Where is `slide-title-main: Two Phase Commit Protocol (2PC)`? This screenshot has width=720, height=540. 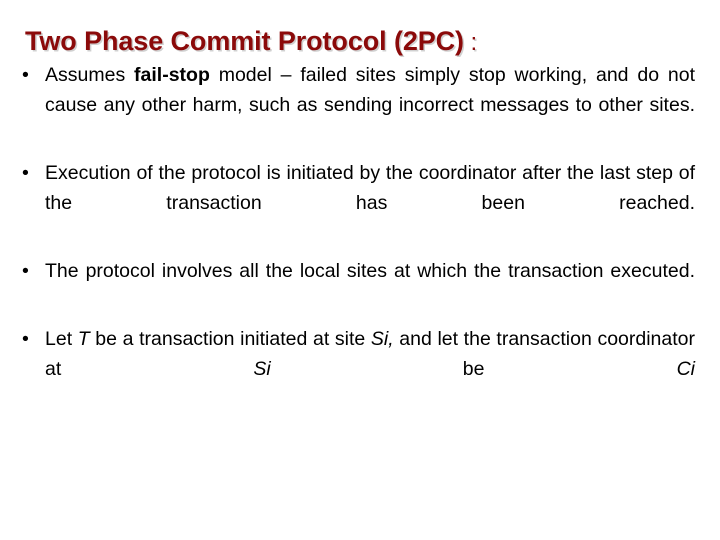
slide-title-main: Two Phase Commit Protocol (2PC) is located at coordinates (244, 41).